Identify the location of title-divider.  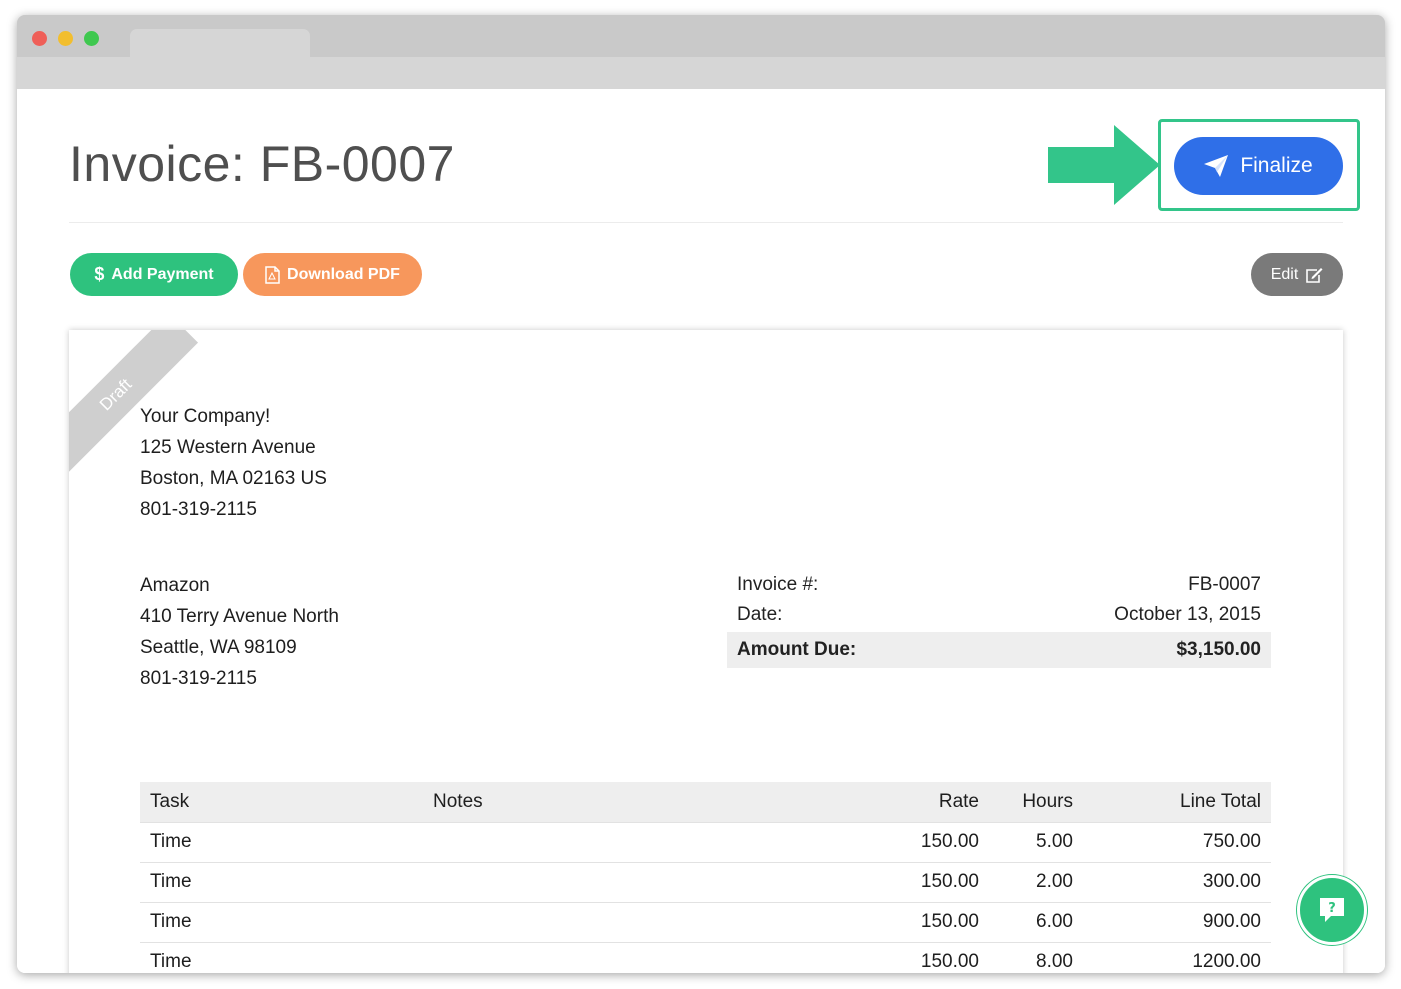
(706, 222).